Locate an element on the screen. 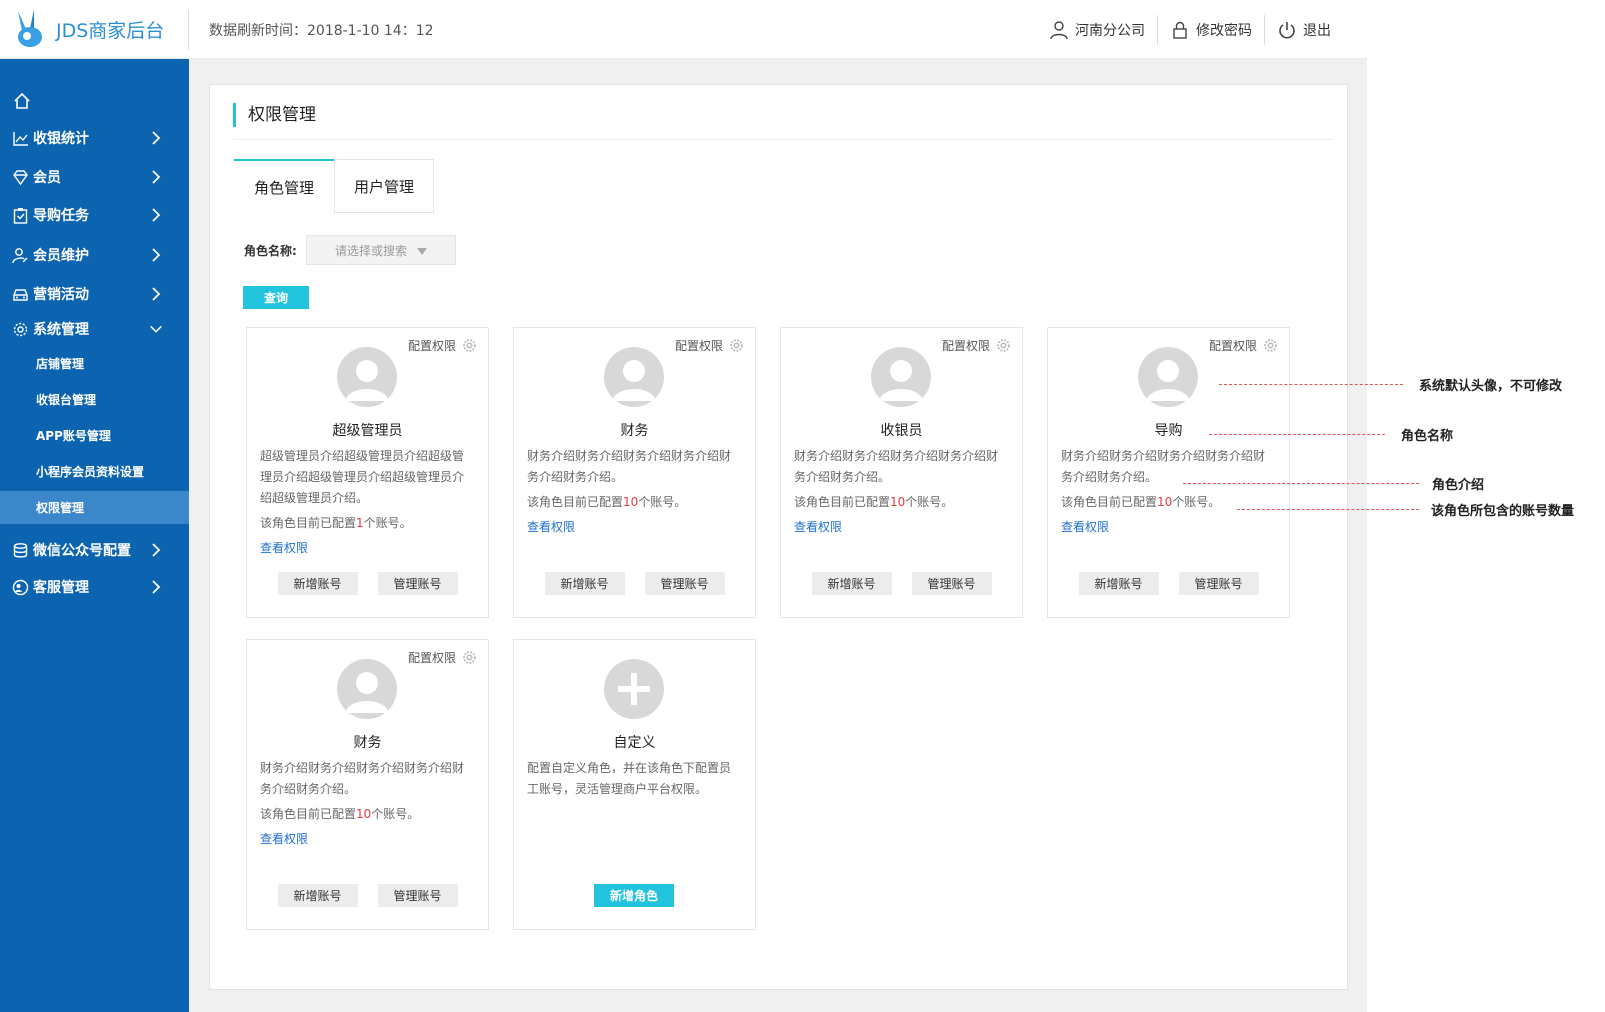 The height and width of the screenshot is (1012, 1605). query-button: 查询 is located at coordinates (276, 297).